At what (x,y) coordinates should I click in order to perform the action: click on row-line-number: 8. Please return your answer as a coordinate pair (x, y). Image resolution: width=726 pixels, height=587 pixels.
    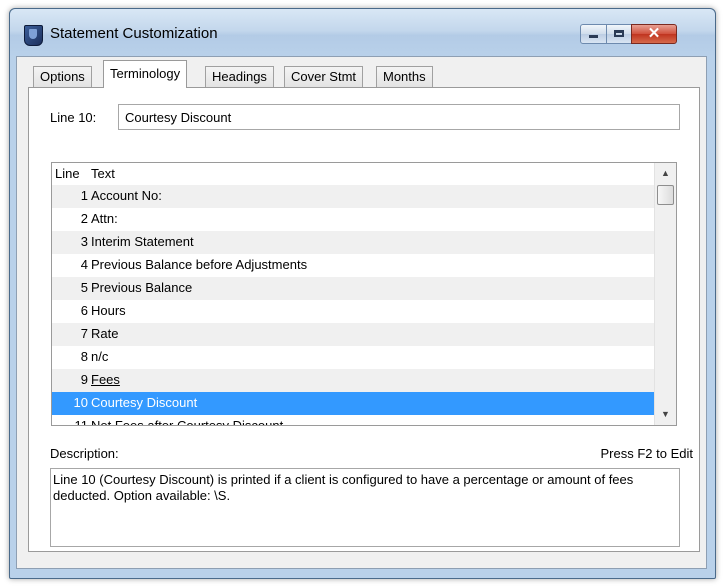
    Looking at the image, I should click on (84, 356).